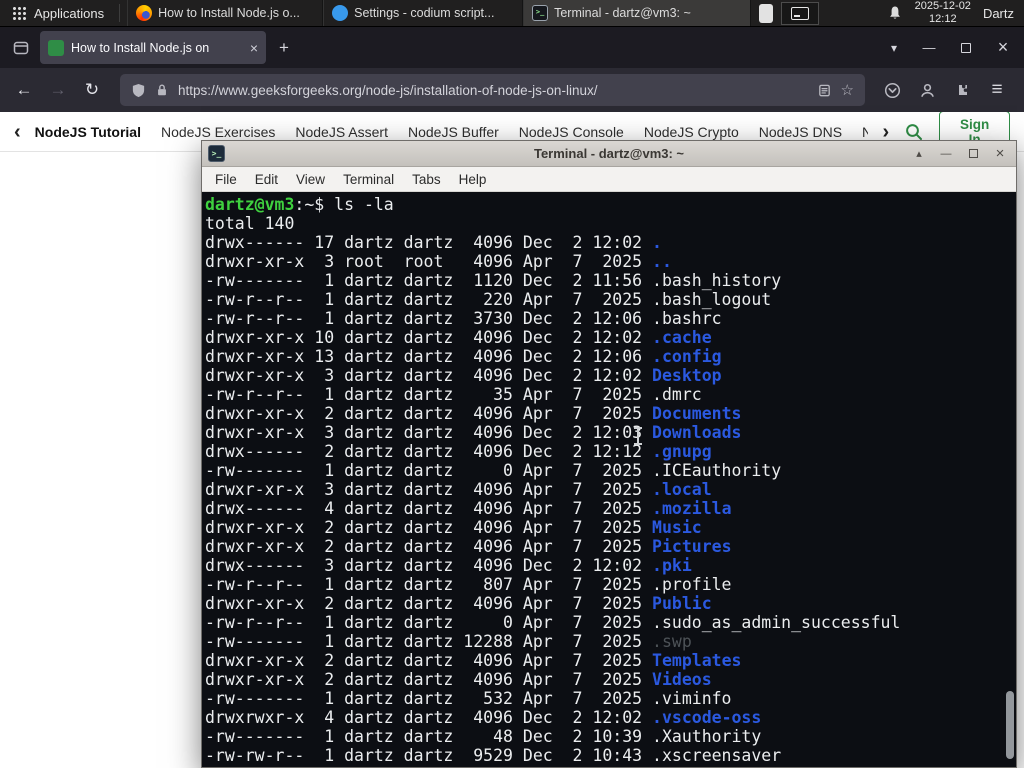 This screenshot has height=768, width=1024. I want to click on panel-separator, so click(120, 13).